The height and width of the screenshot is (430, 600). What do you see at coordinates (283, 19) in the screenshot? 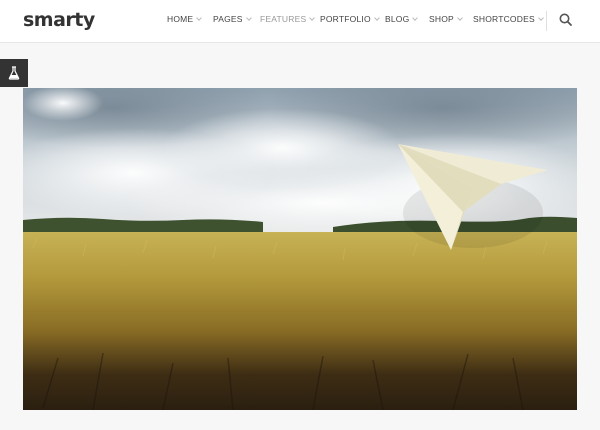
I see `nav-label-features: FEATURES` at bounding box center [283, 19].